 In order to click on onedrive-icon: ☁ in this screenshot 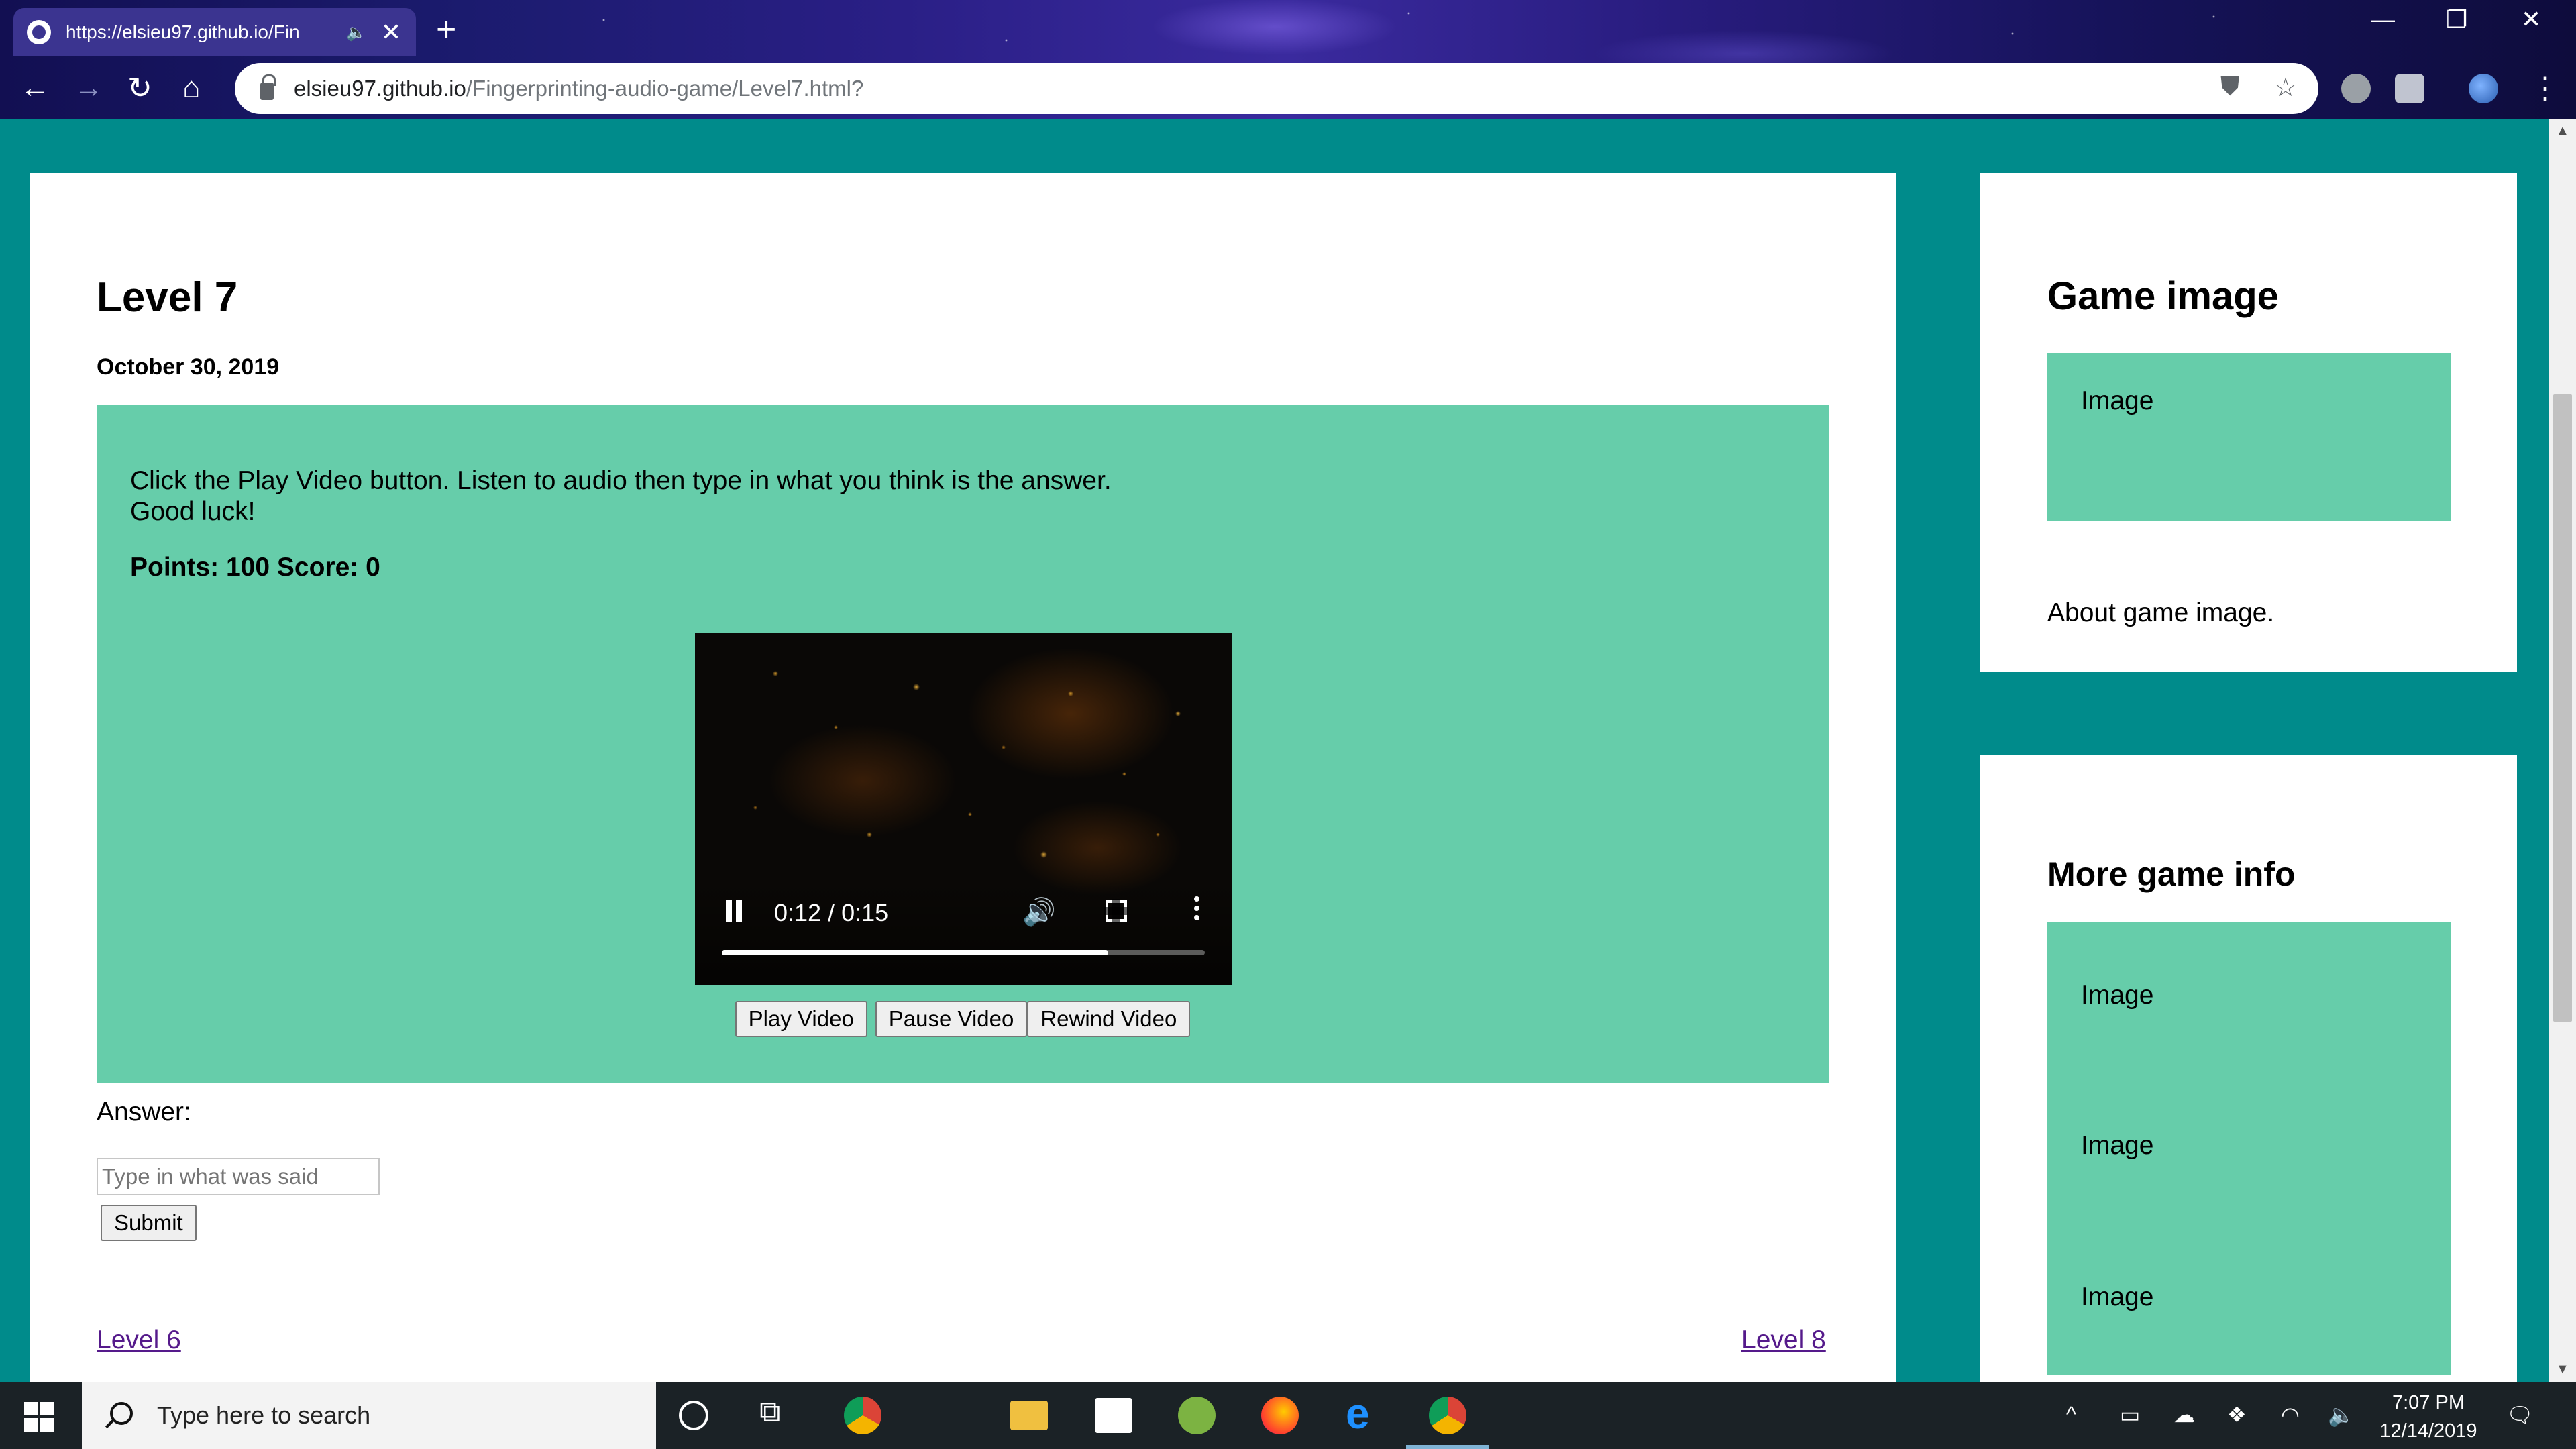, I will do `click(2184, 1415)`.